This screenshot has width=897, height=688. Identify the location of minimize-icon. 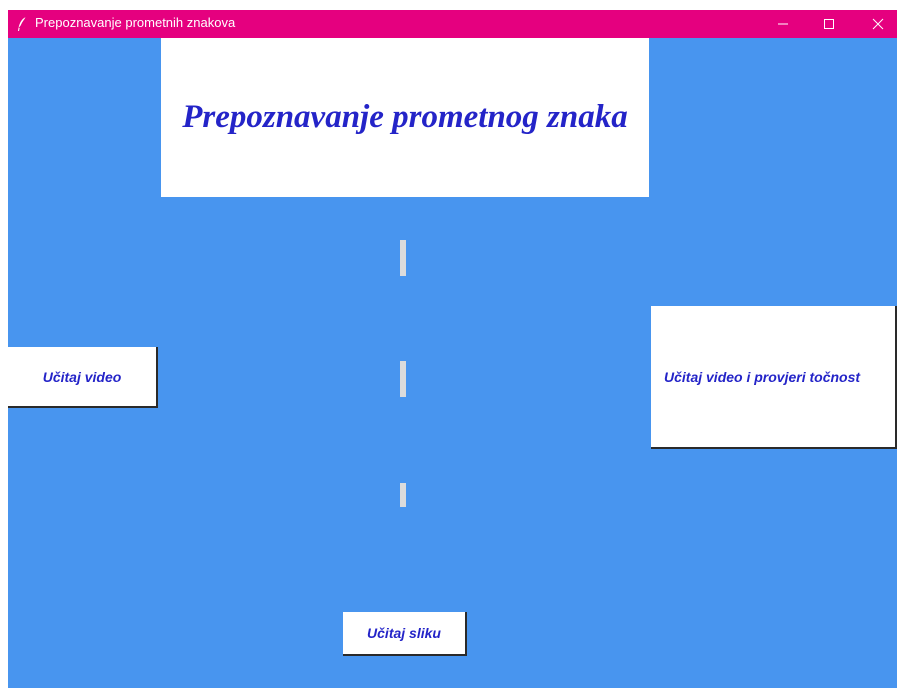
(783, 24).